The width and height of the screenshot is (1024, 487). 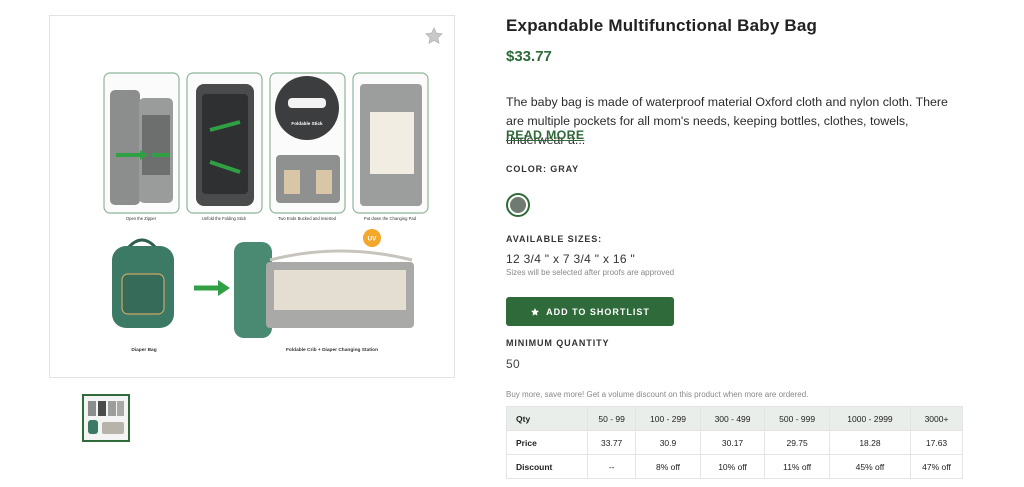 I want to click on product-thumbnail, so click(x=106, y=418).